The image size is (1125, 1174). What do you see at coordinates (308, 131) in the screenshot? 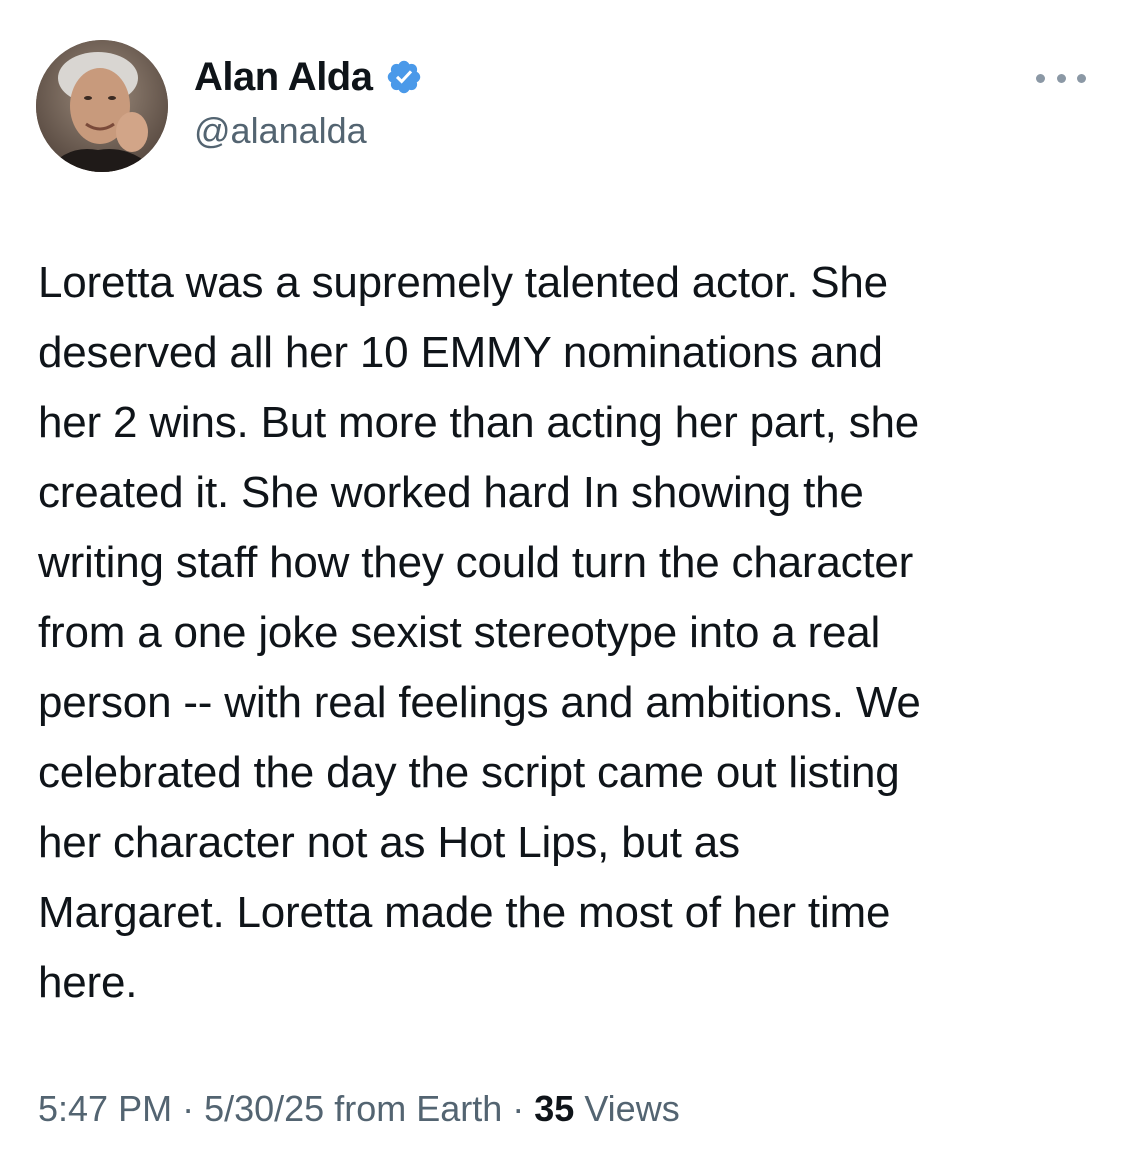
I see `author-handle: @alanalda` at bounding box center [308, 131].